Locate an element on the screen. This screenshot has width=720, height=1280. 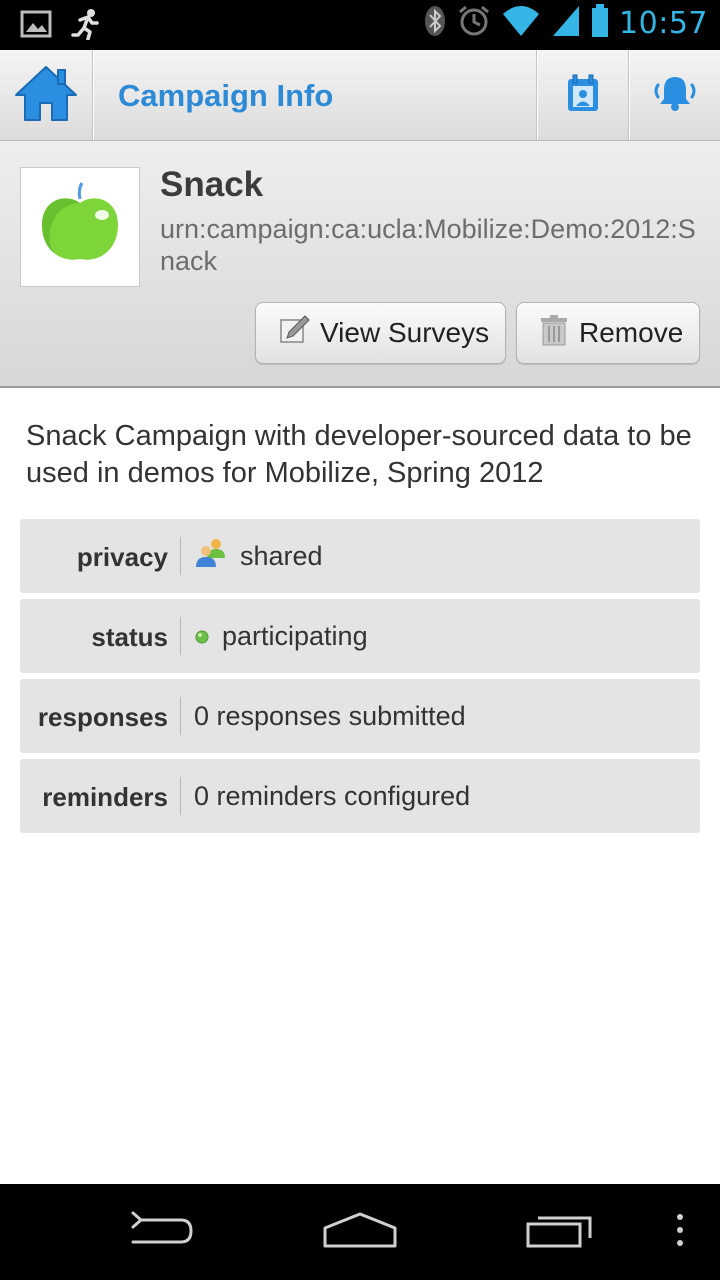
responses-value: 0 responses submitted is located at coordinates (330, 715).